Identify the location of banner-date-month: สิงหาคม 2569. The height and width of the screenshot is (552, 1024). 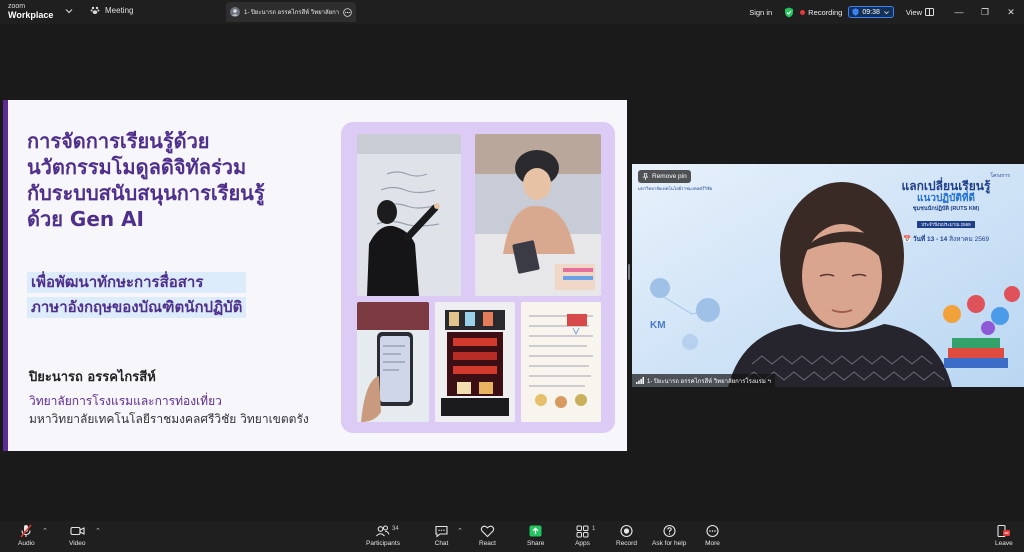
(969, 239).